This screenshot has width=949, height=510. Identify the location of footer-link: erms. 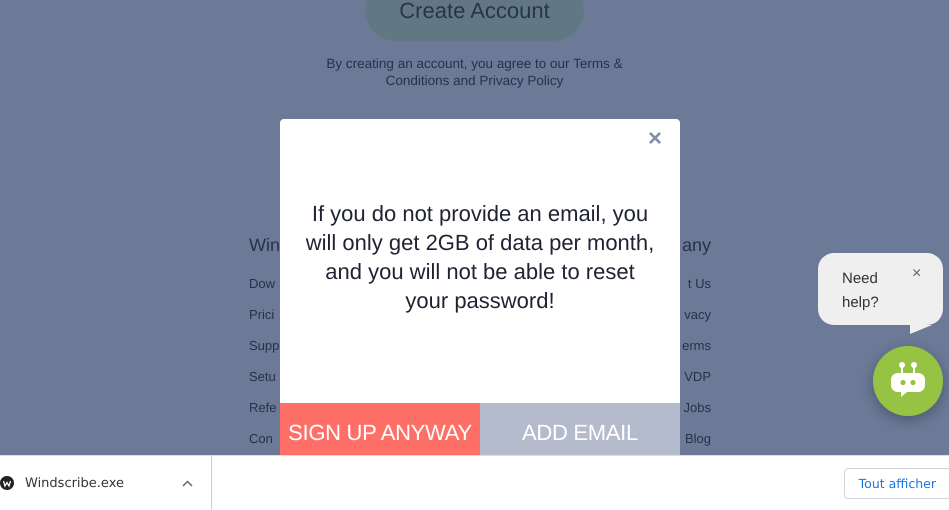
(696, 346).